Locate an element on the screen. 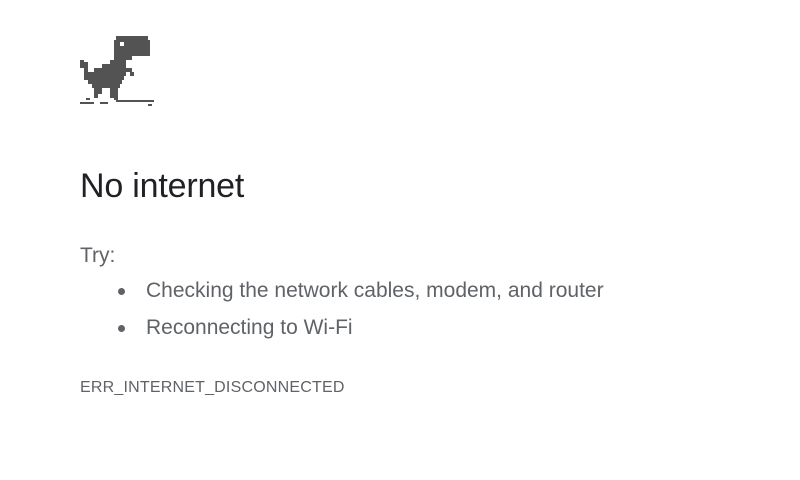  try-label: Try: is located at coordinates (98, 255).